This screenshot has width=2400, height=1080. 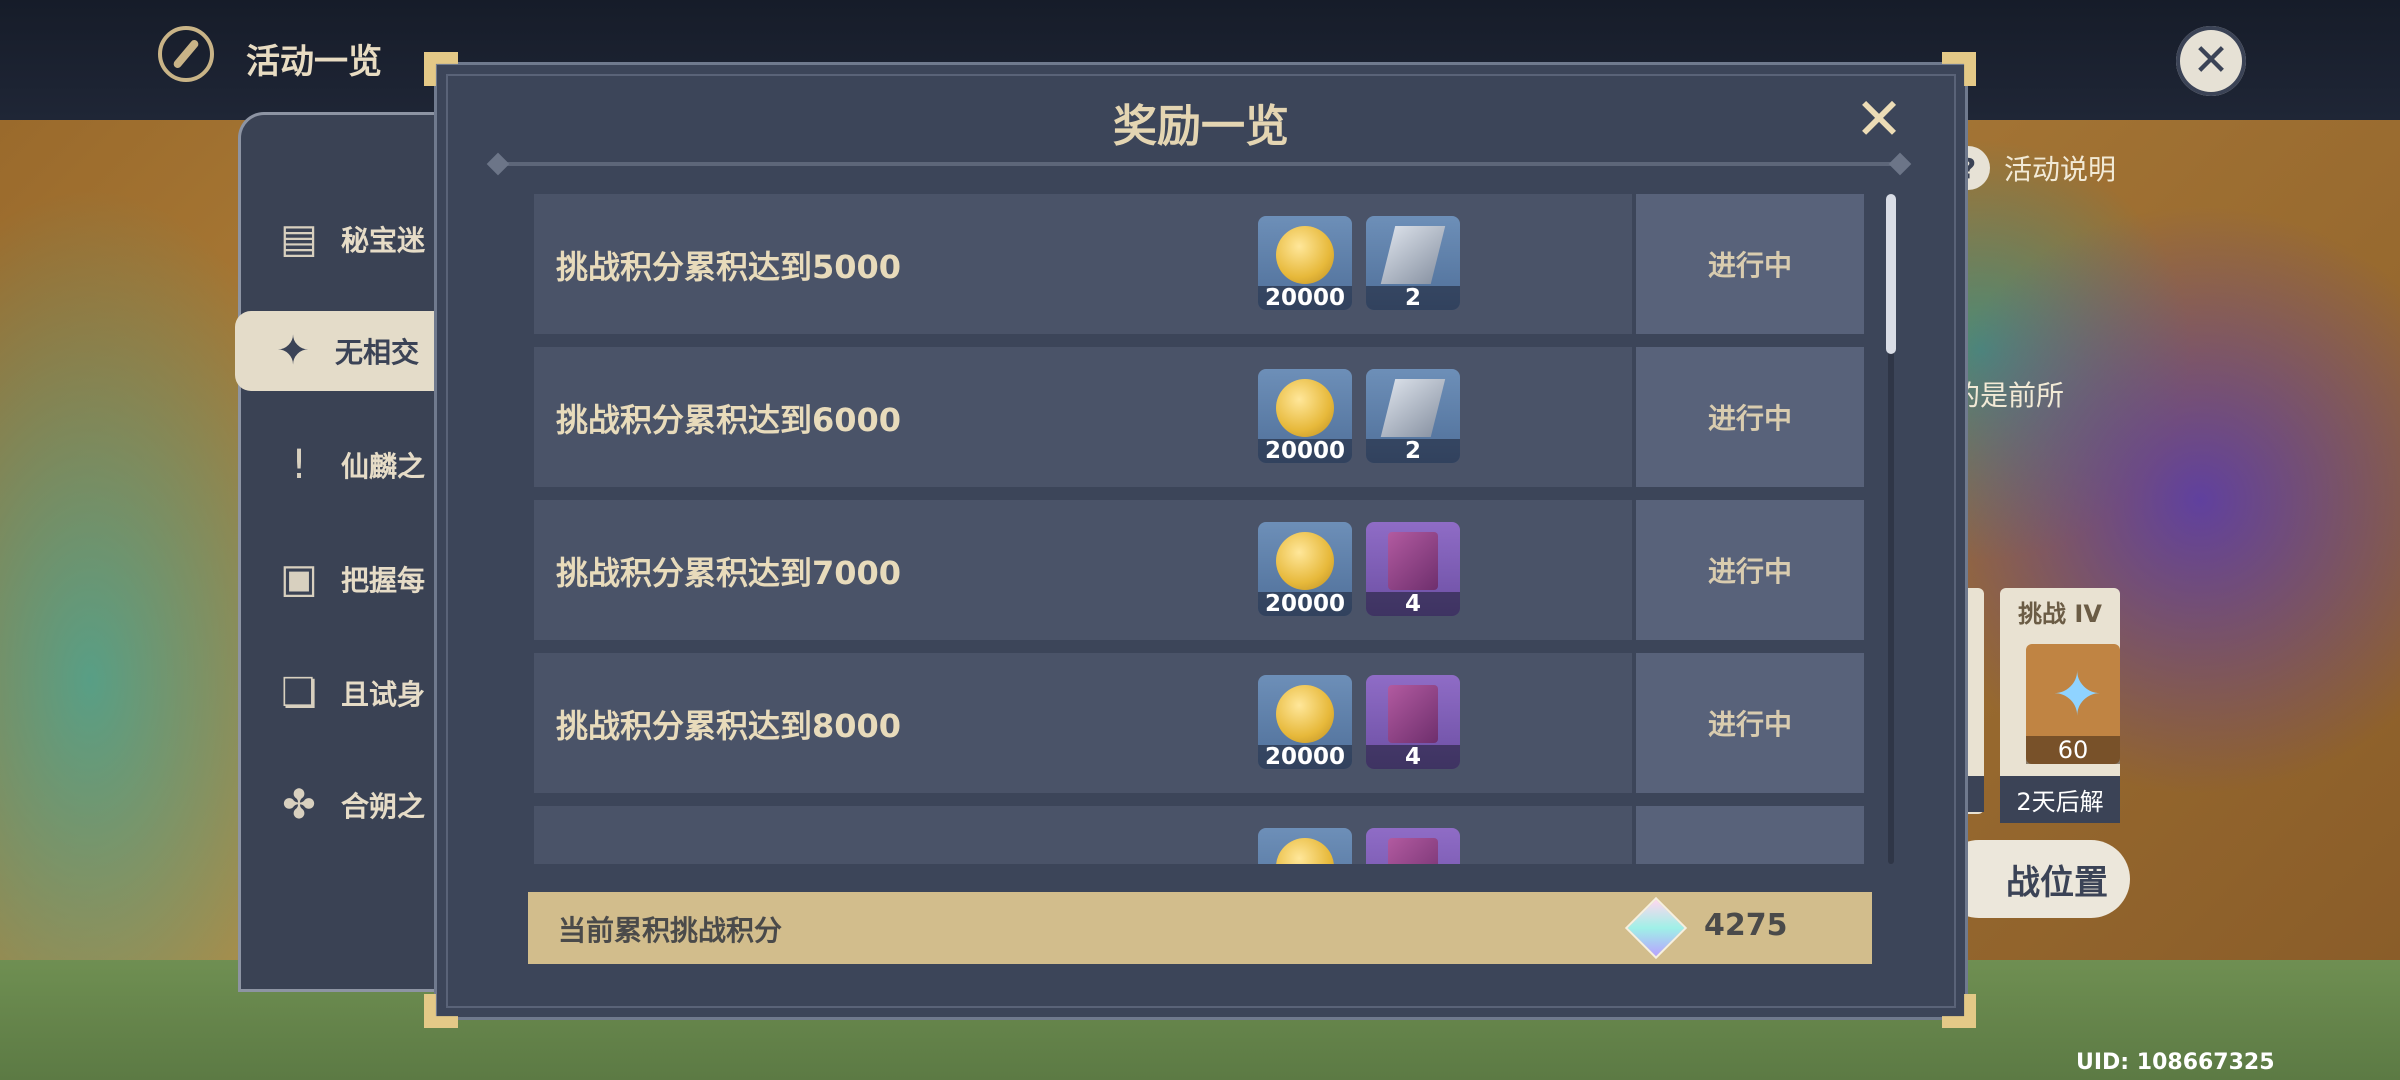 I want to click on sidebar-item-label: 合朔之, so click(x=383, y=806).